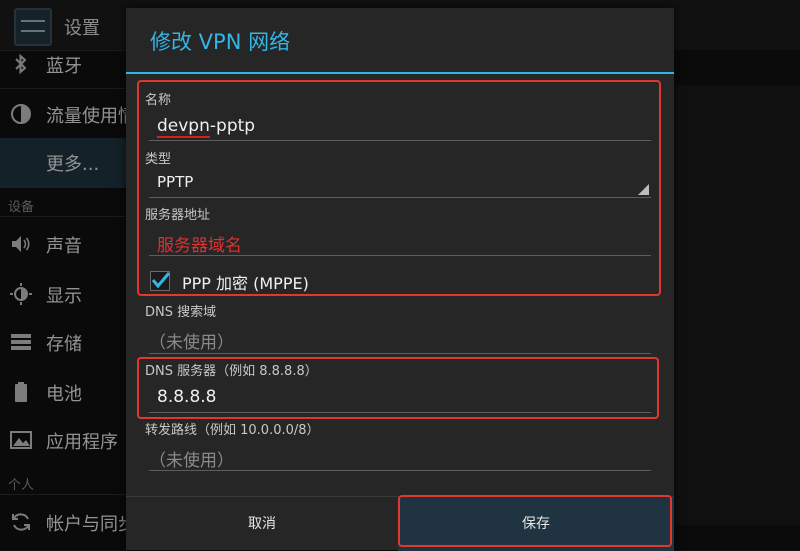 Image resolution: width=800 pixels, height=551 pixels. I want to click on highlight-box-save, so click(535, 521).